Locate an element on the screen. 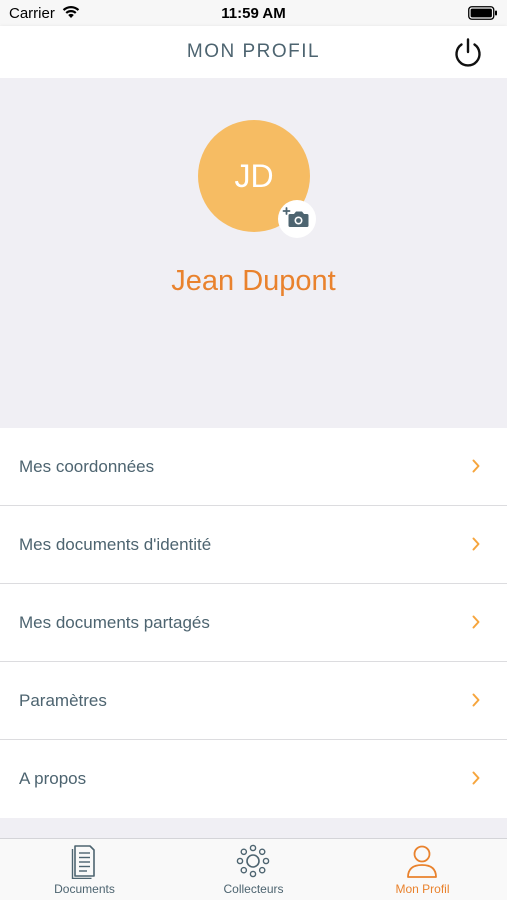 The image size is (507, 900). menu-item-label: Paramètres is located at coordinates (63, 700).